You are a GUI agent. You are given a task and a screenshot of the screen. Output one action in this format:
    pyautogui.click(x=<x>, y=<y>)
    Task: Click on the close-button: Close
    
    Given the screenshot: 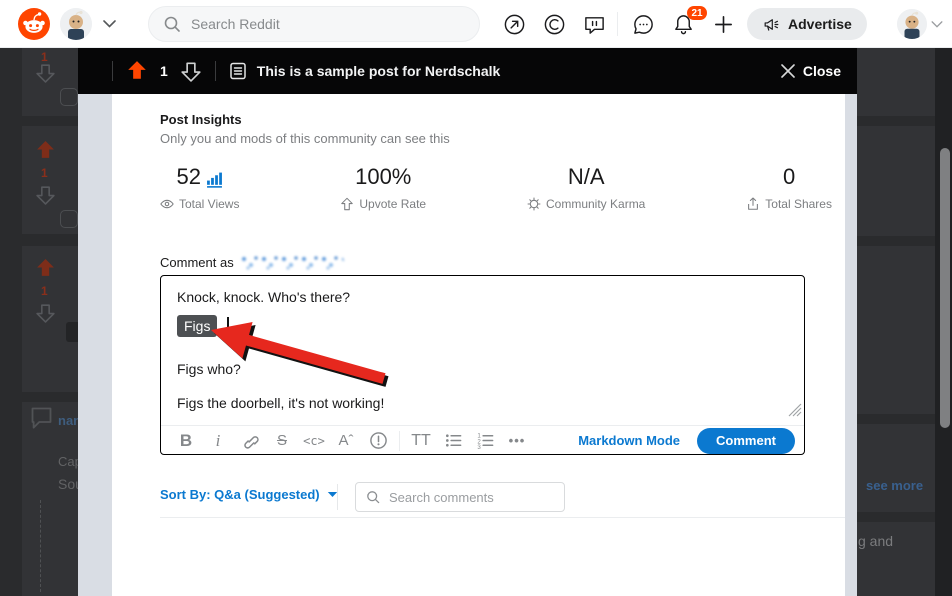 What is the action you would take?
    pyautogui.click(x=811, y=71)
    